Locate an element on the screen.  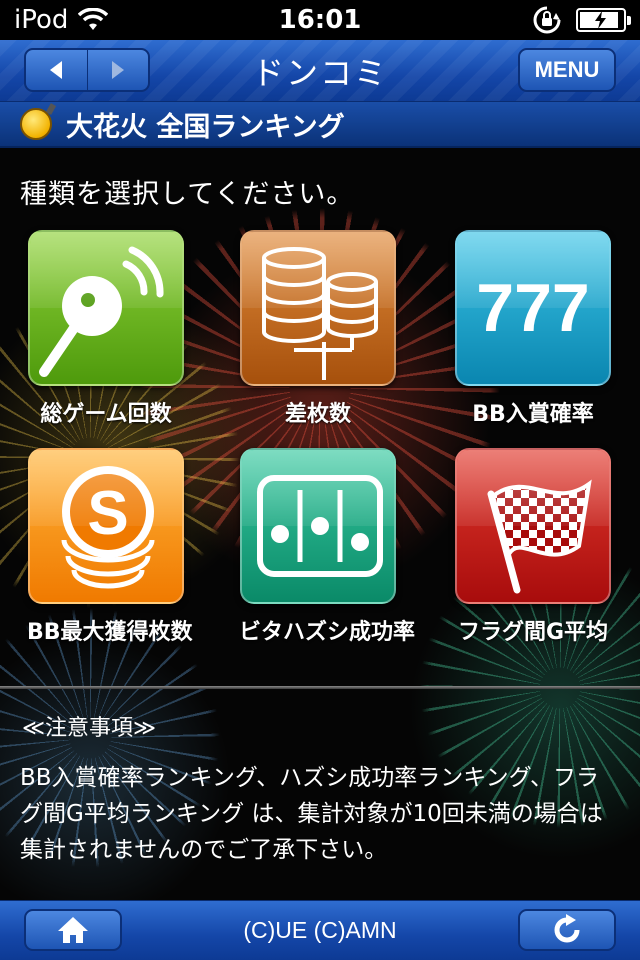
tile-label: フラグ間G平均 is located at coordinates (533, 632).